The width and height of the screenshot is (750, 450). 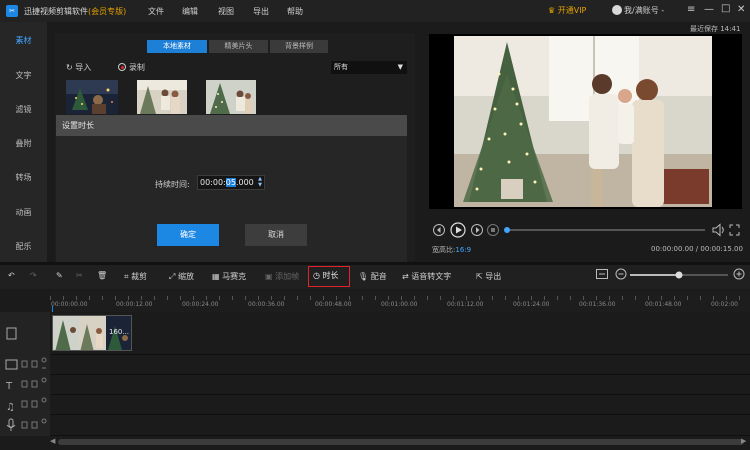 I want to click on fullscreen-icon, so click(x=734, y=230).